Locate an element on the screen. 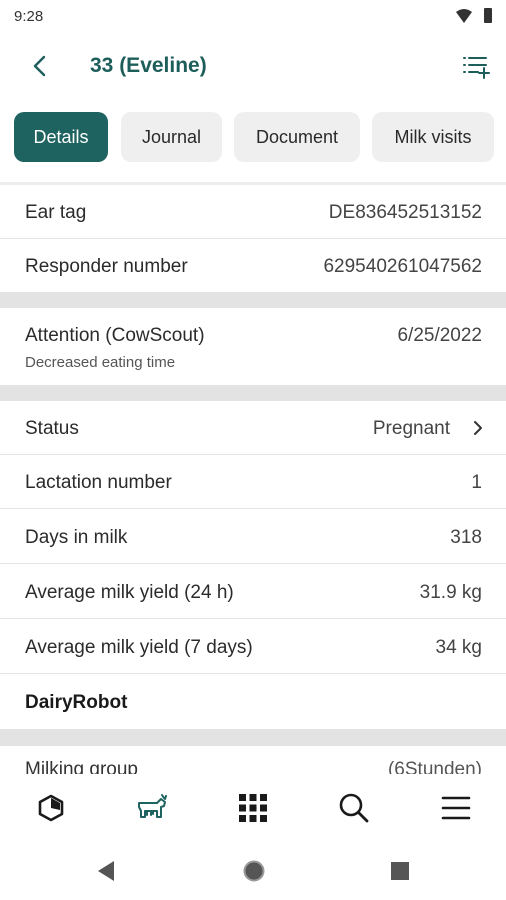  square-recents-icon is located at coordinates (400, 871).